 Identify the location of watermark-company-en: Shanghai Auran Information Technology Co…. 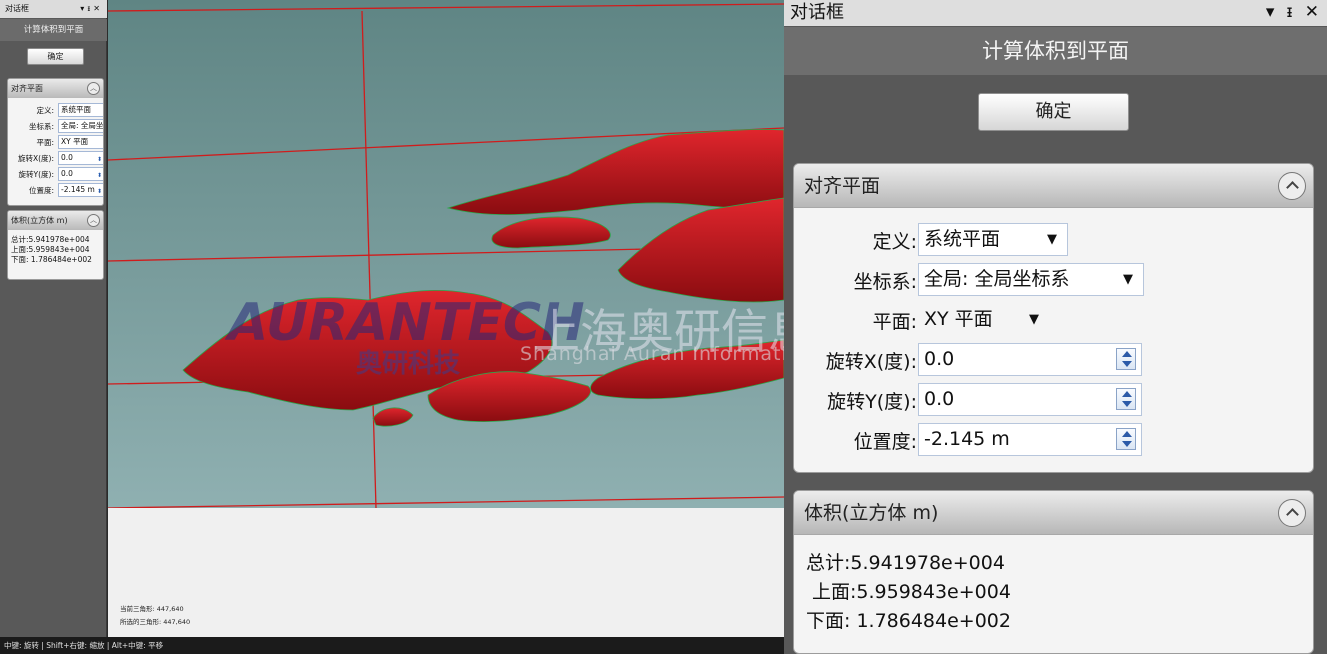
(652, 354).